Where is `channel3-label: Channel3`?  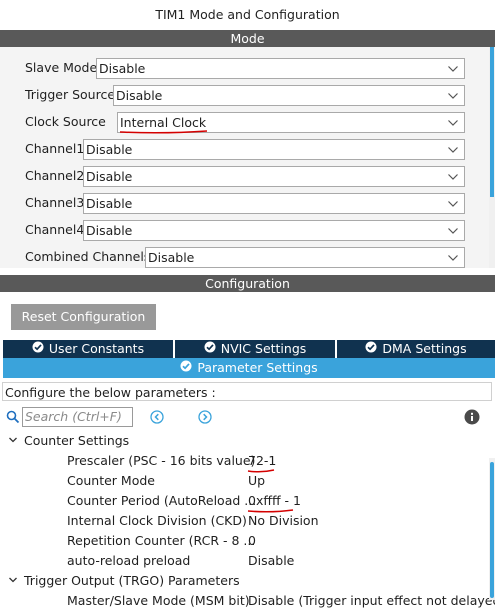
channel3-label: Channel3 is located at coordinates (55, 202).